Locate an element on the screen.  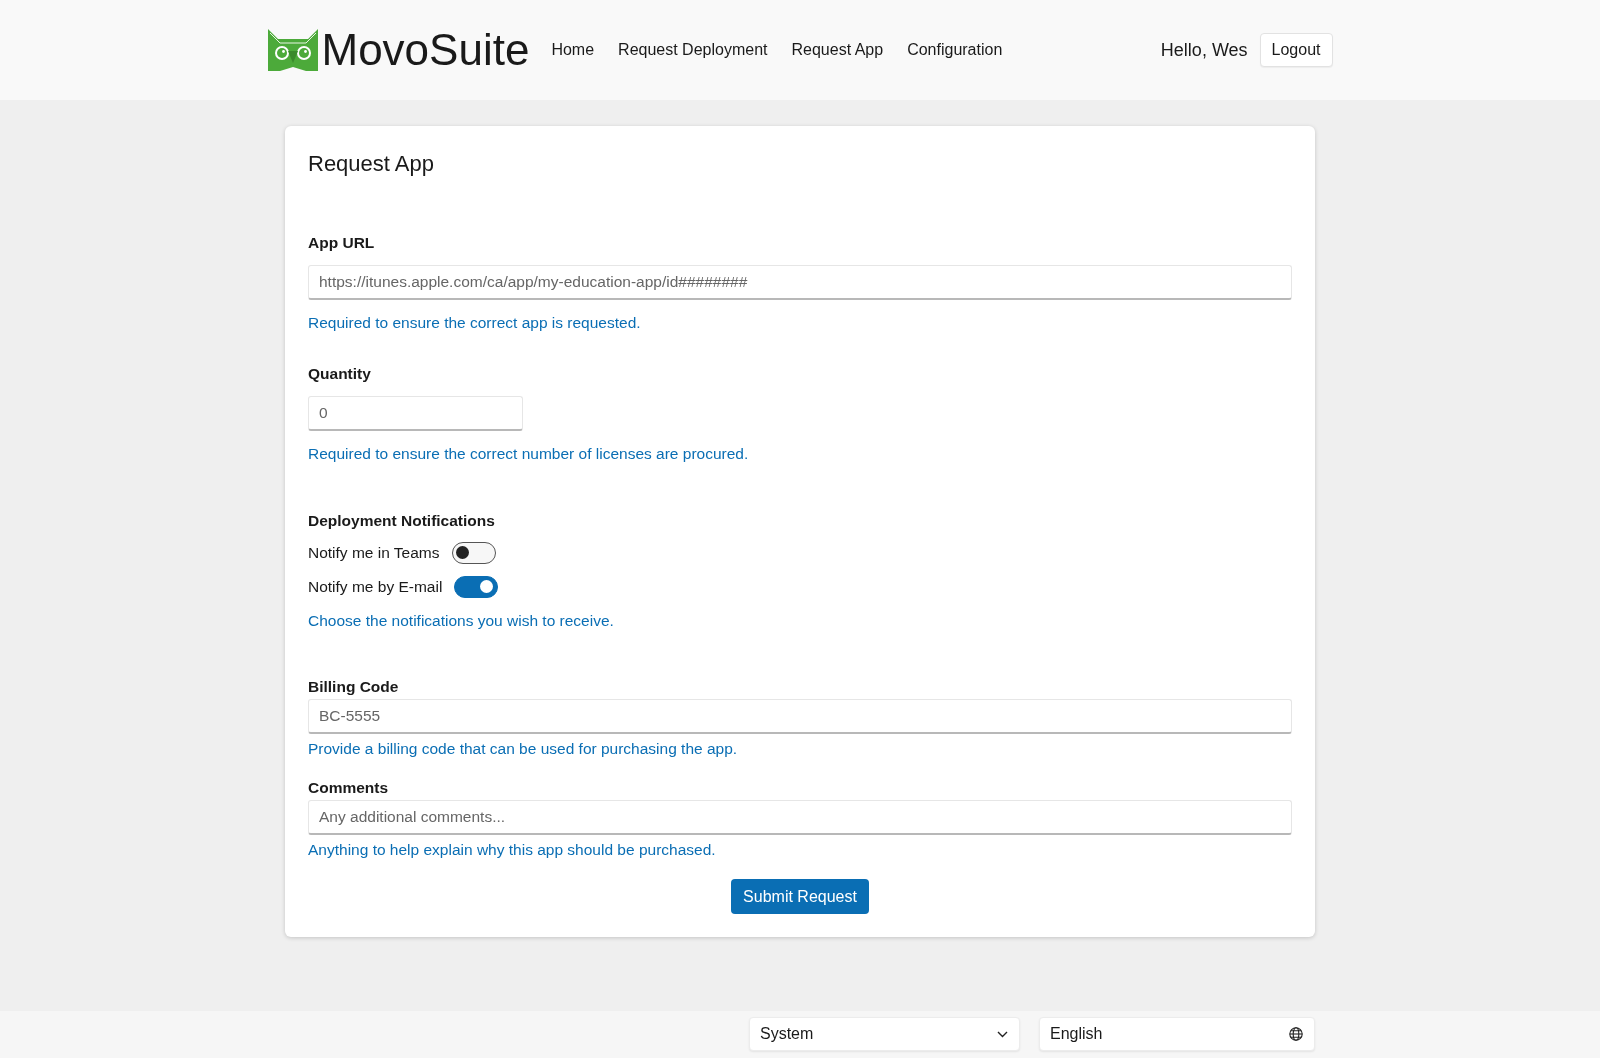
page-title: Request App is located at coordinates (371, 164).